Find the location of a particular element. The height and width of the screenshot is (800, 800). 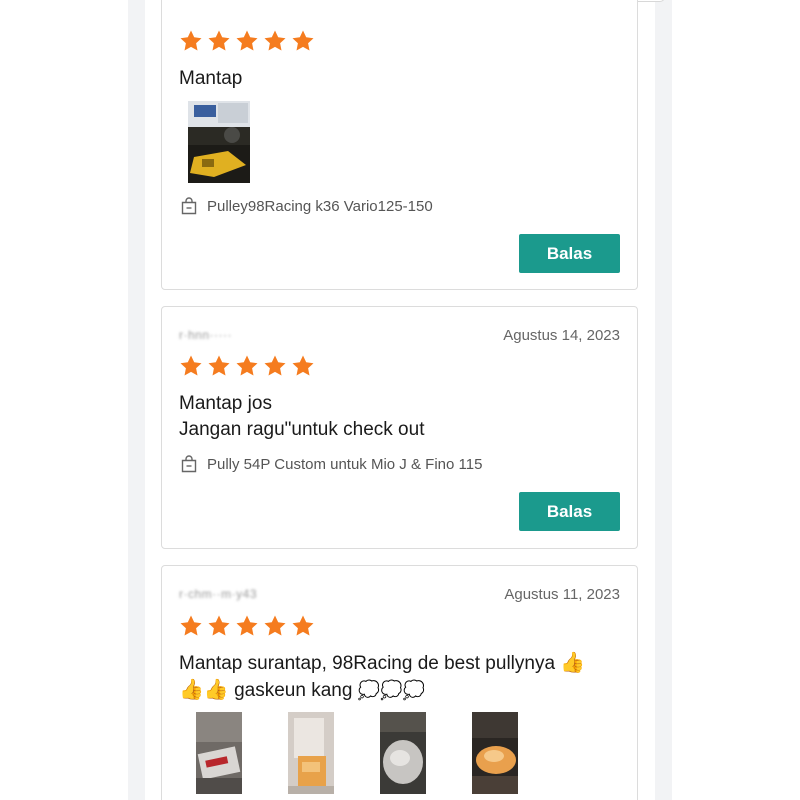

reviewer-name: r·chm··m·y43 is located at coordinates (218, 594).